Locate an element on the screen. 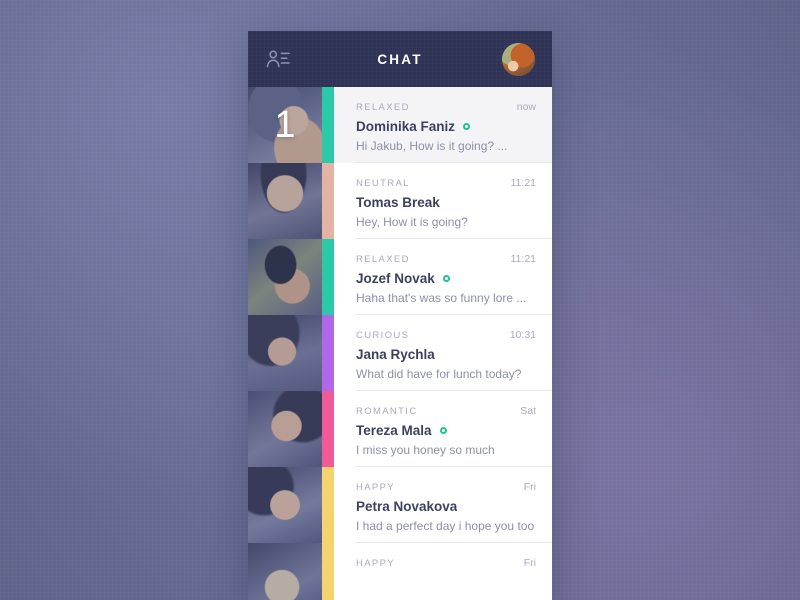  chat-item-nameline: Jozef Novak is located at coordinates (446, 278).